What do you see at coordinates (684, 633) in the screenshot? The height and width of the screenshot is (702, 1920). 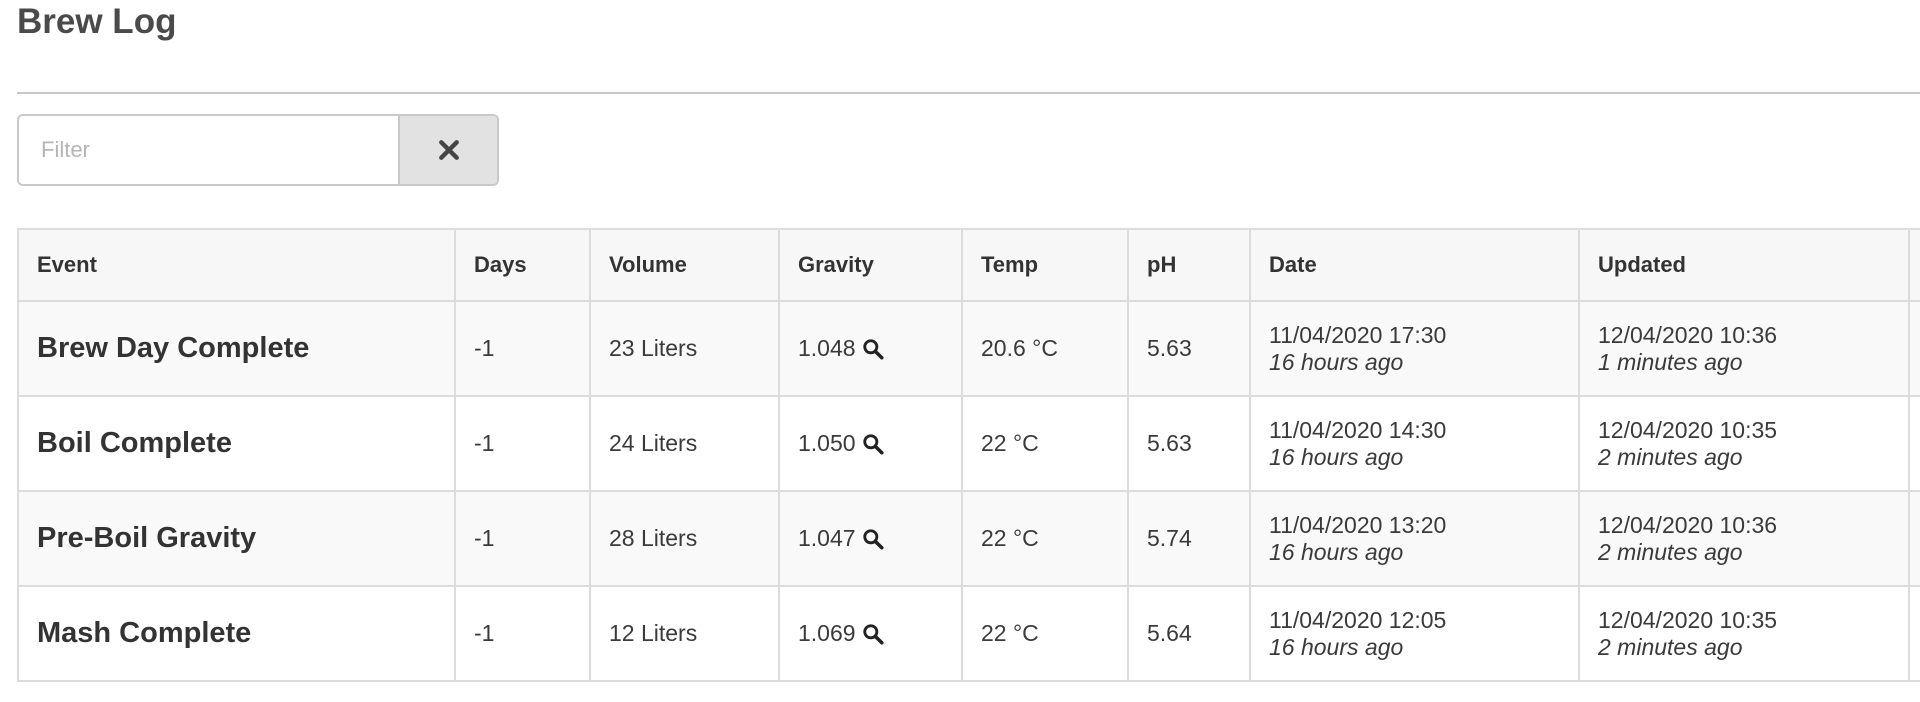 I see `volume-cell: 12 Liters` at bounding box center [684, 633].